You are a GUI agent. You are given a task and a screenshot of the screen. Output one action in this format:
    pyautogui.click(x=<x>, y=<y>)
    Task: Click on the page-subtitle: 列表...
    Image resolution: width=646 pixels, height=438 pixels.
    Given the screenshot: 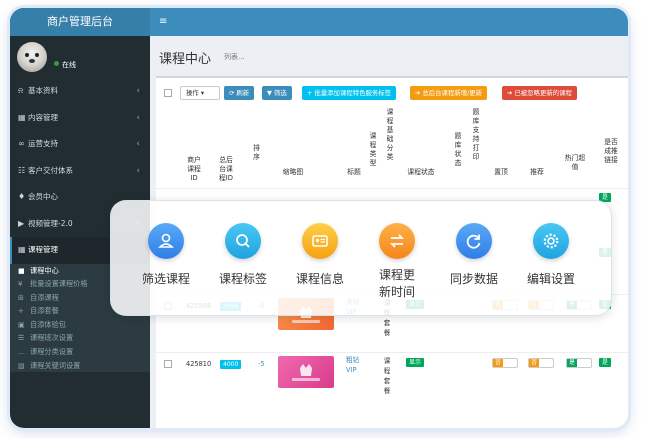 What is the action you would take?
    pyautogui.click(x=234, y=57)
    